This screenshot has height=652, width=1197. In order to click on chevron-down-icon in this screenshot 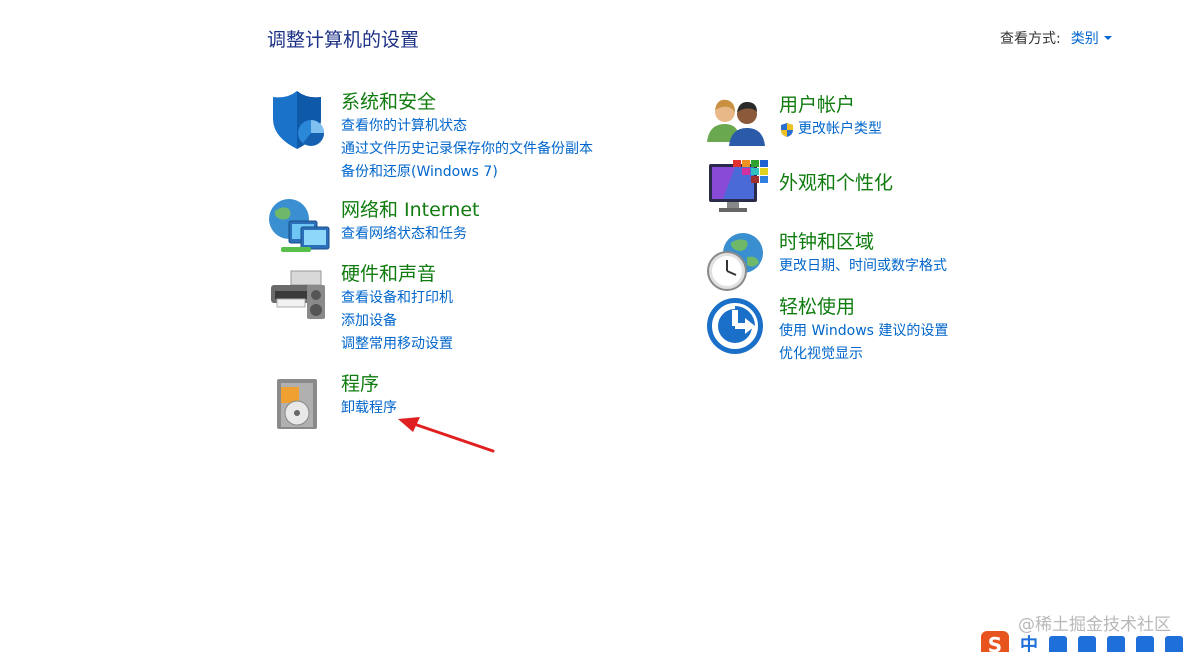, I will do `click(1107, 38)`.